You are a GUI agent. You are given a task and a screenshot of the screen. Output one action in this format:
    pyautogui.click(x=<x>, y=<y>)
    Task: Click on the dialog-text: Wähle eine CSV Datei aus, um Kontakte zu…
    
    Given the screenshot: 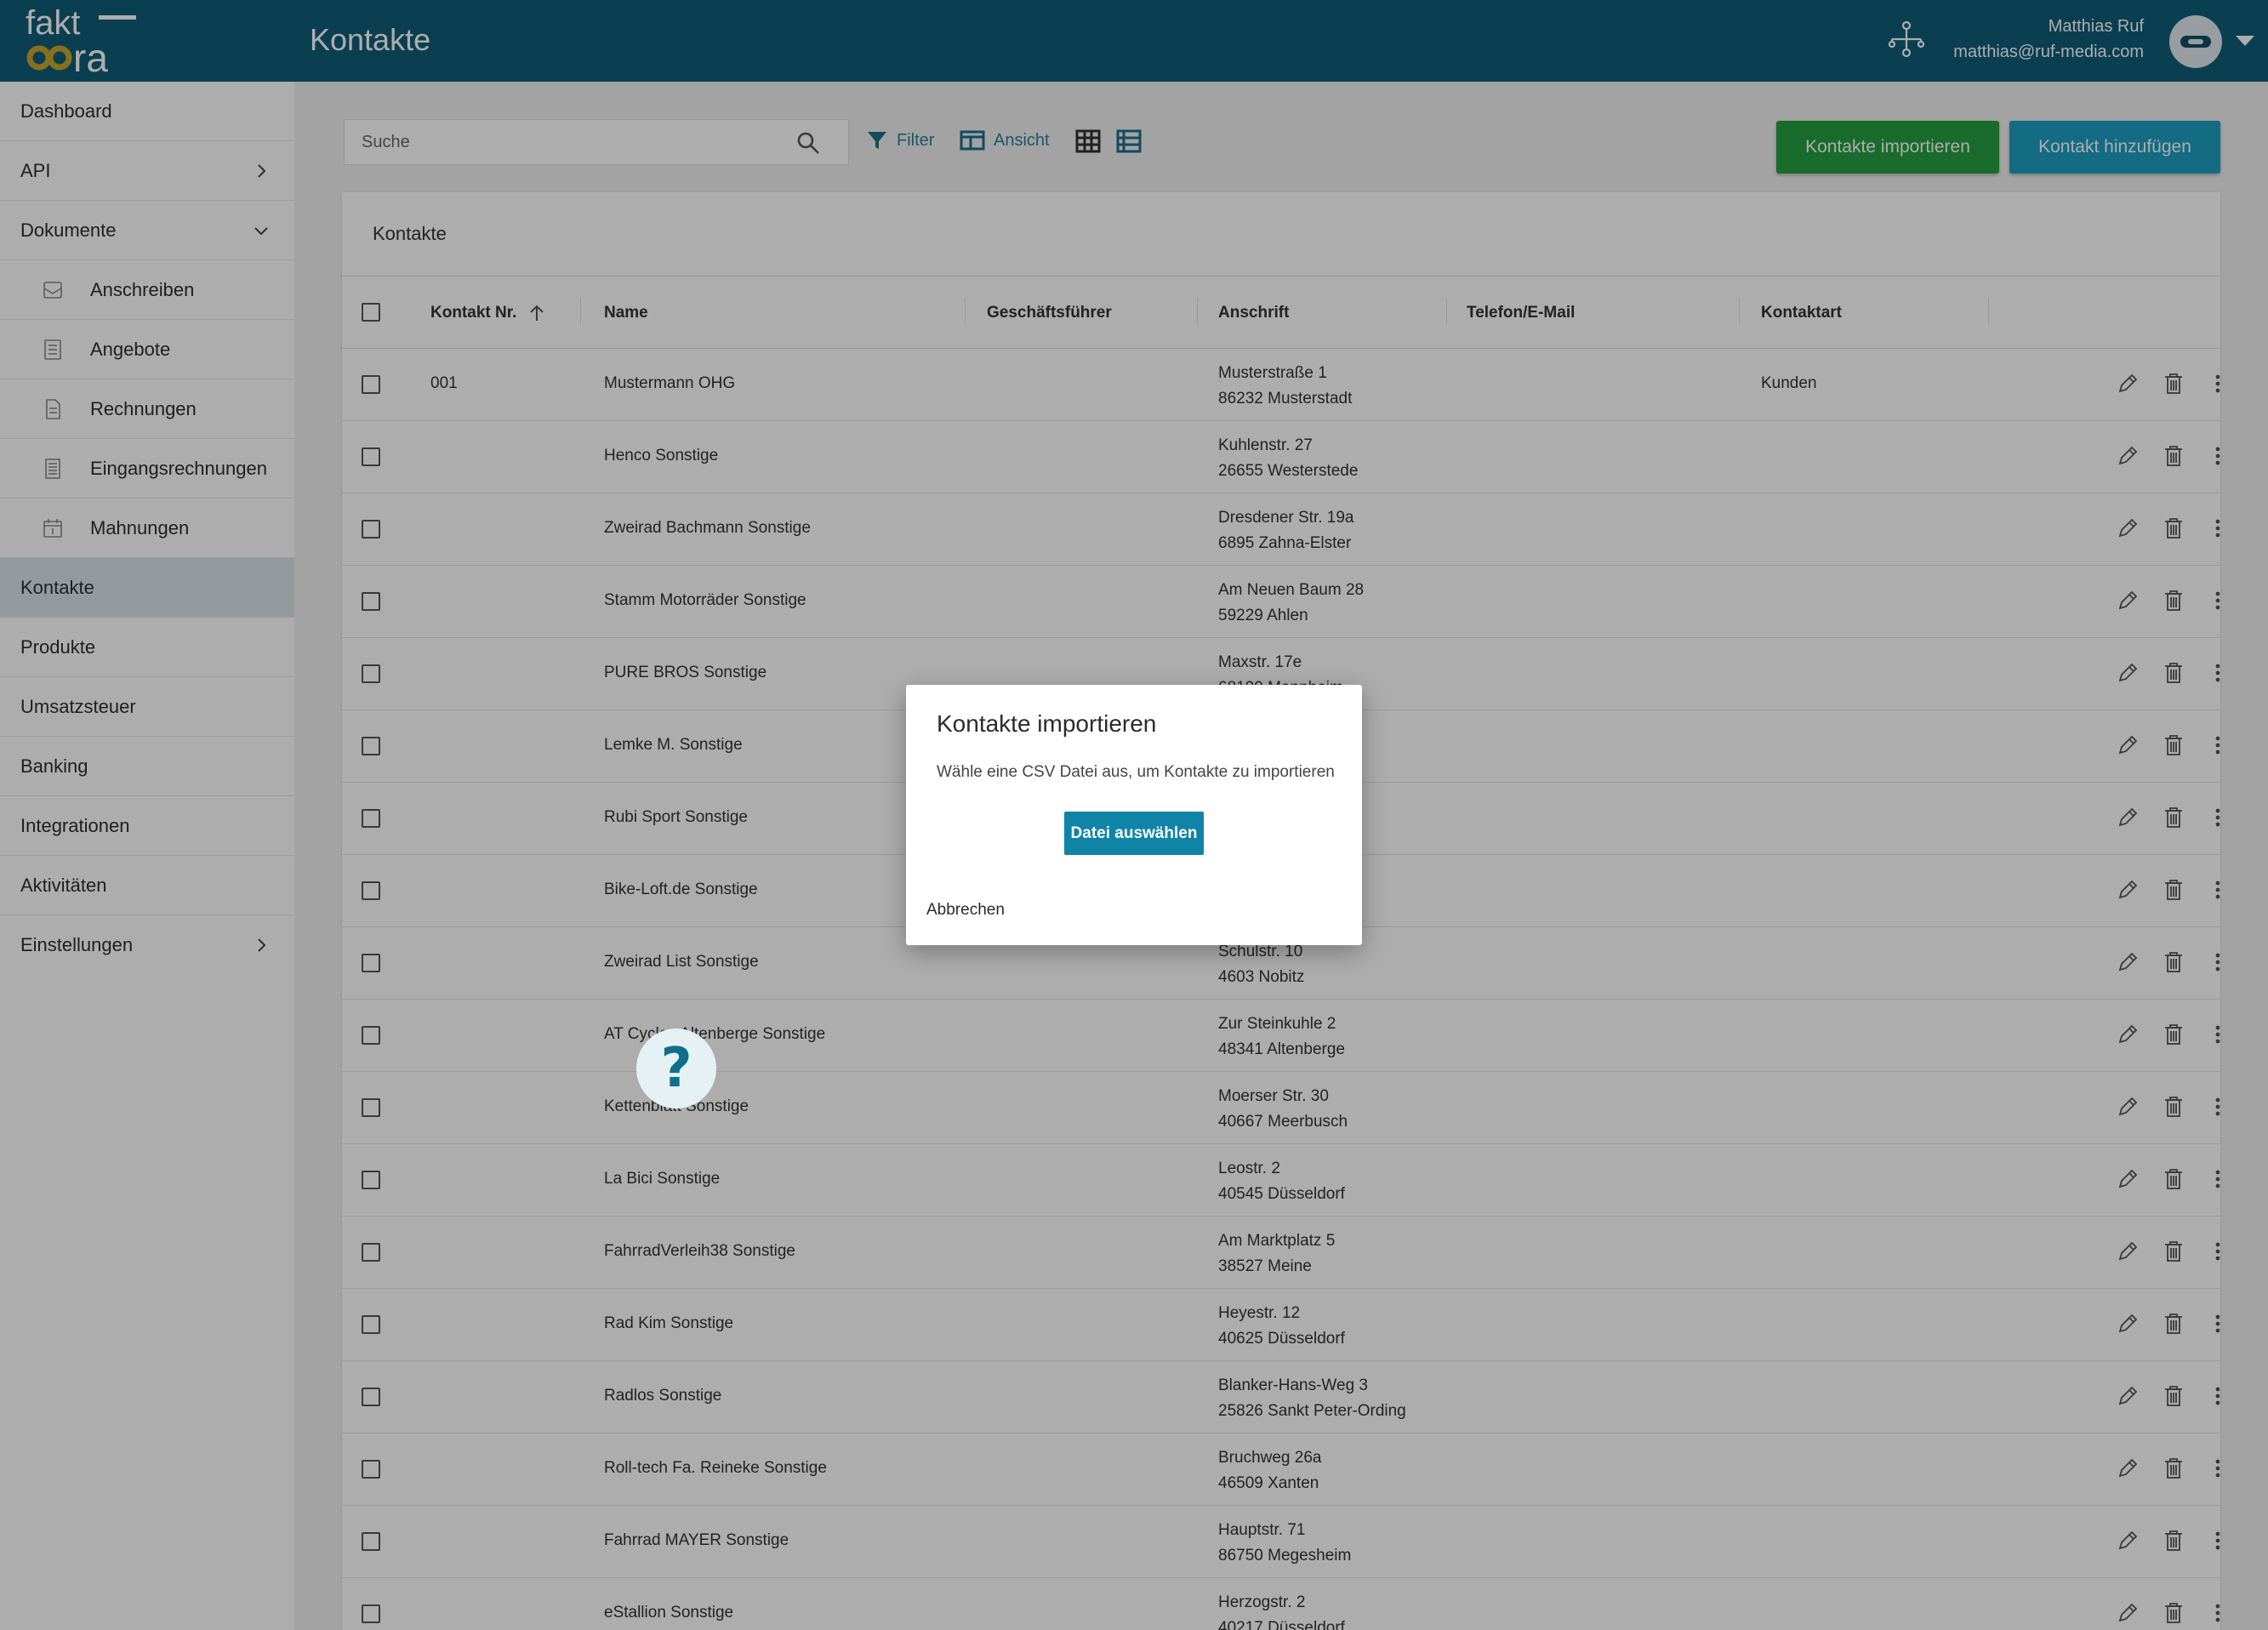 What is the action you would take?
    pyautogui.click(x=1136, y=772)
    